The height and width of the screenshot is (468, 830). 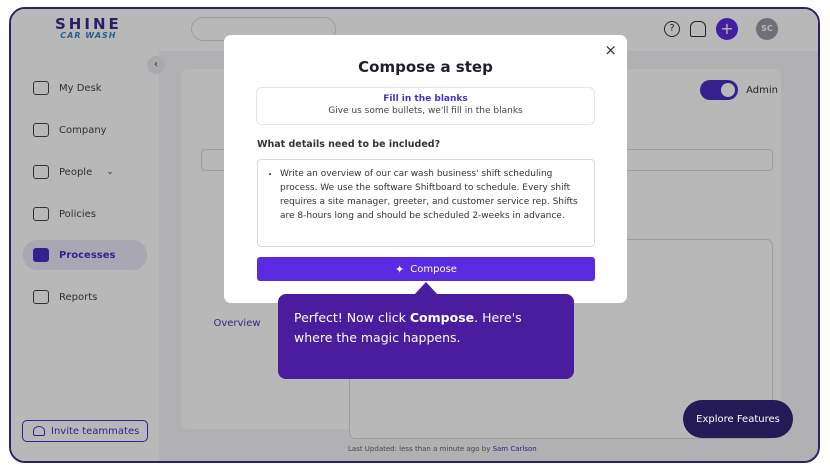 What do you see at coordinates (433, 269) in the screenshot?
I see `compose-label: Compose` at bounding box center [433, 269].